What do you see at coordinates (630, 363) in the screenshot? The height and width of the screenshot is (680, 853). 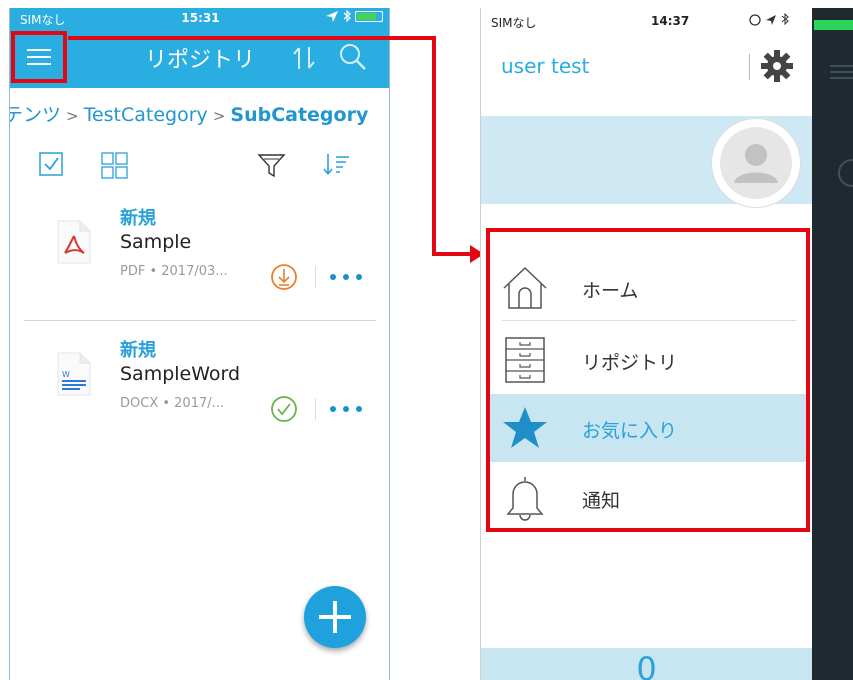 I see `menu-item-label: リポジトリ` at bounding box center [630, 363].